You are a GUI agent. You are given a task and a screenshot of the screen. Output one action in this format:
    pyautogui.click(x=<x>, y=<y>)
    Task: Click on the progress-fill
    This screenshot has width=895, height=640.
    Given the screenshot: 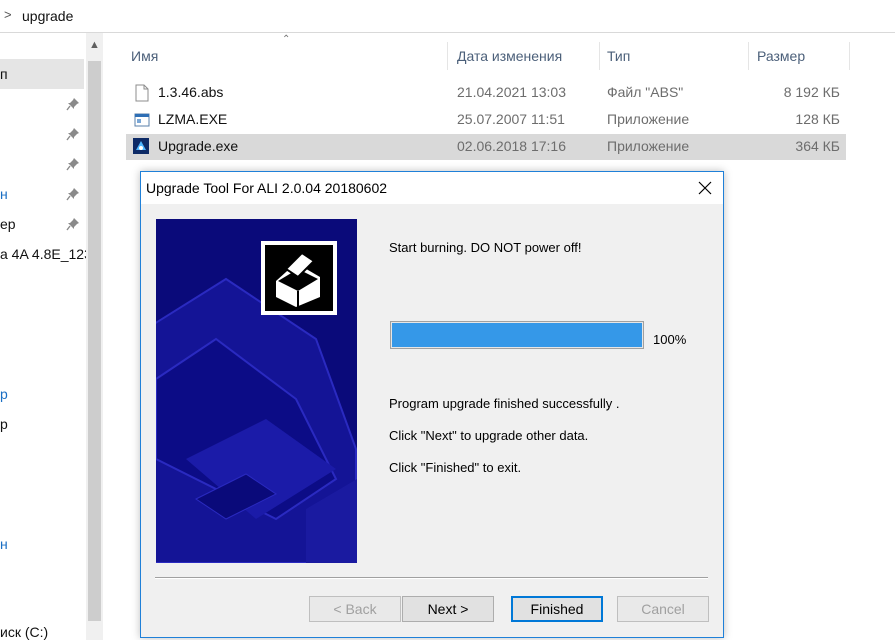 What is the action you would take?
    pyautogui.click(x=517, y=335)
    